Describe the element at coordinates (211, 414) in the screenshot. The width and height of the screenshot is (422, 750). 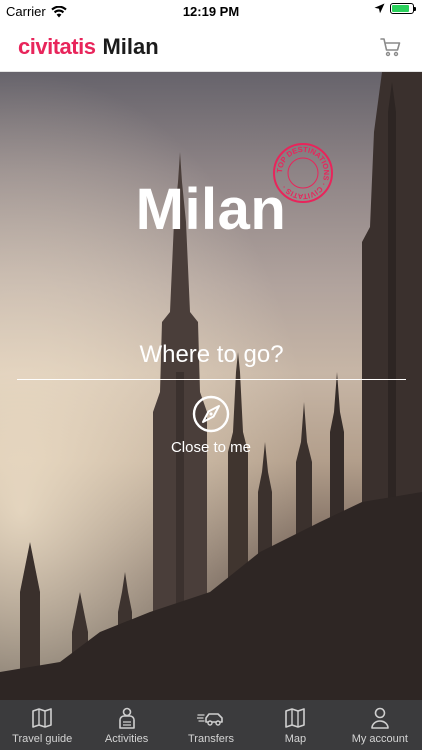
I see `compass-icon` at that location.